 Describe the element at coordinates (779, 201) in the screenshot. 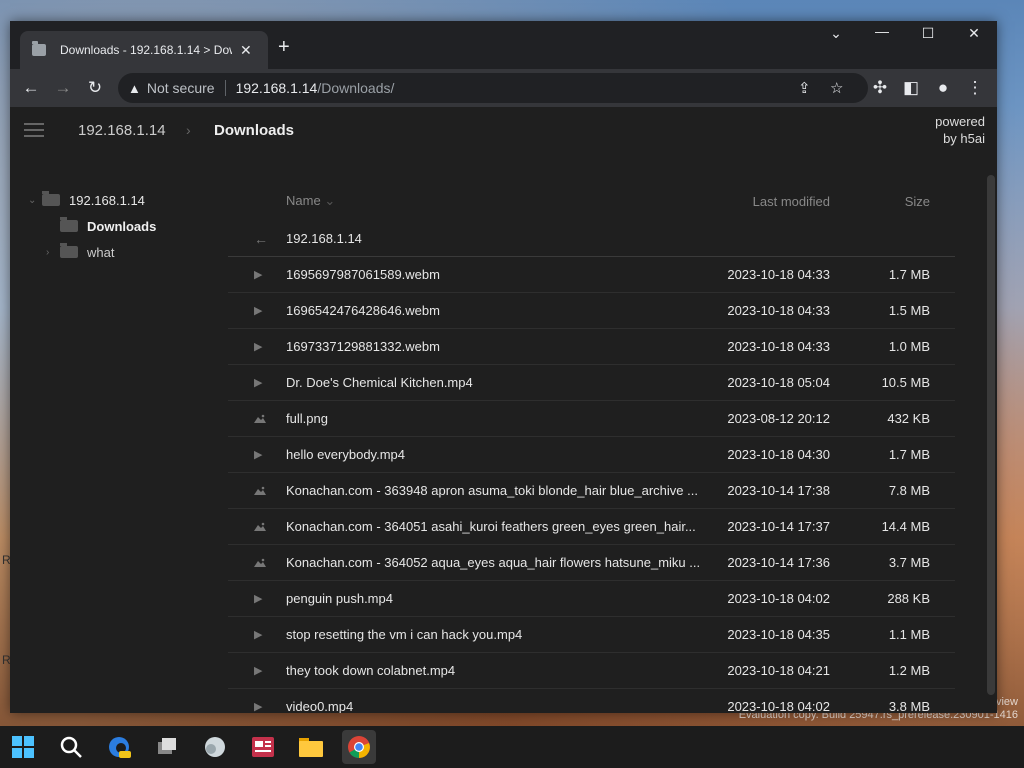

I see `column-last-modified: Last modified` at that location.